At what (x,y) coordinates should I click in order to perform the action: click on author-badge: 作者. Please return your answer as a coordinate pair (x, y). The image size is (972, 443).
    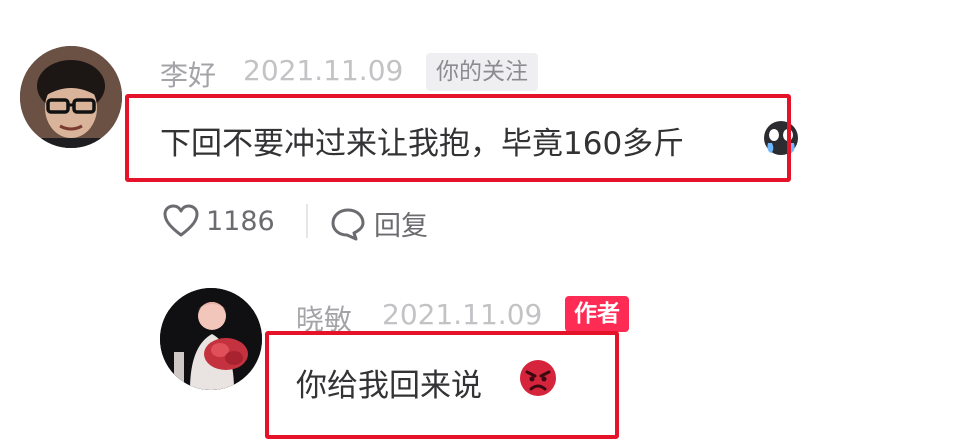
    Looking at the image, I should click on (597, 314).